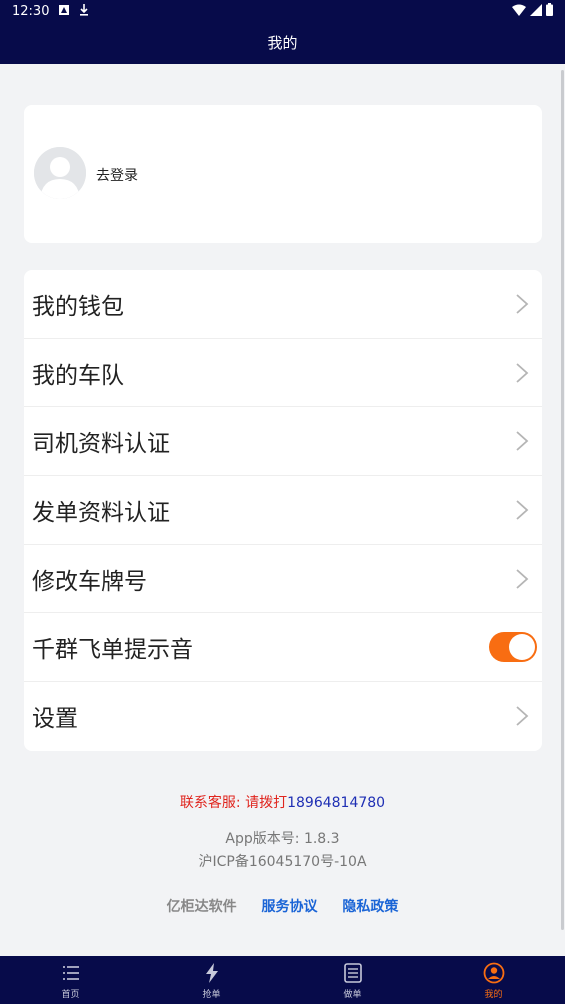  I want to click on system-icons, so click(532, 9).